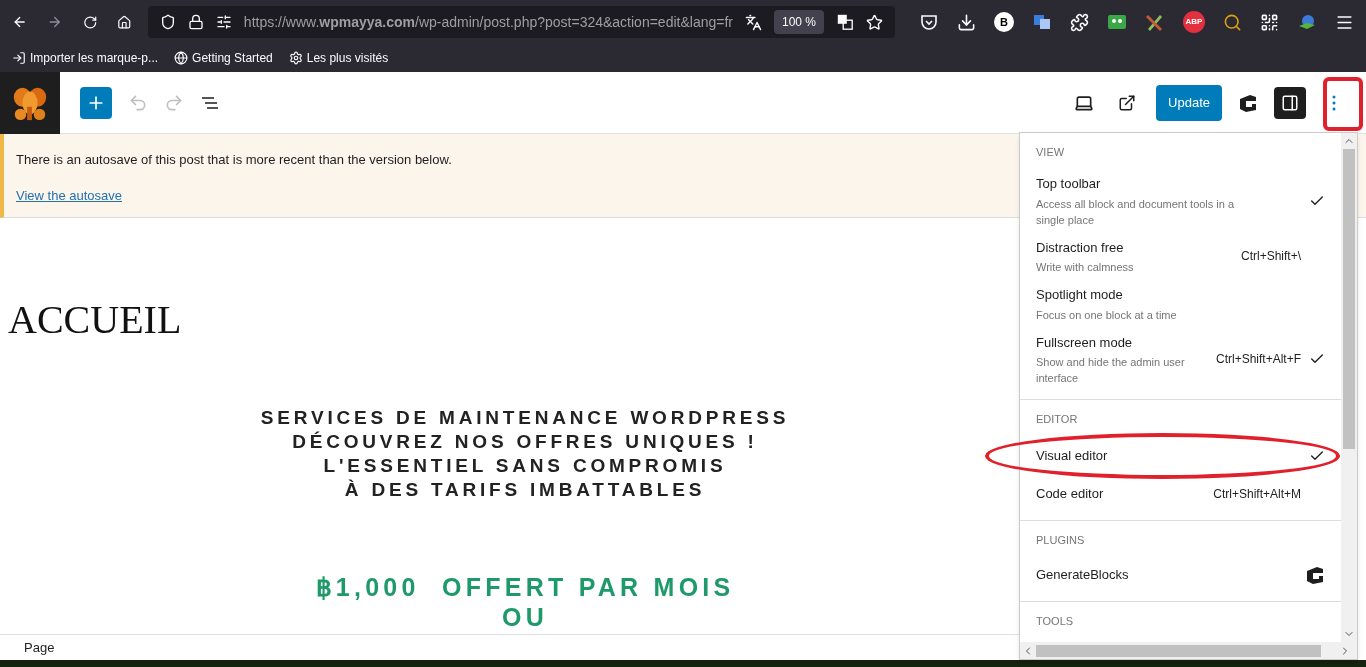  I want to click on pencil-icon, so click(1155, 22).